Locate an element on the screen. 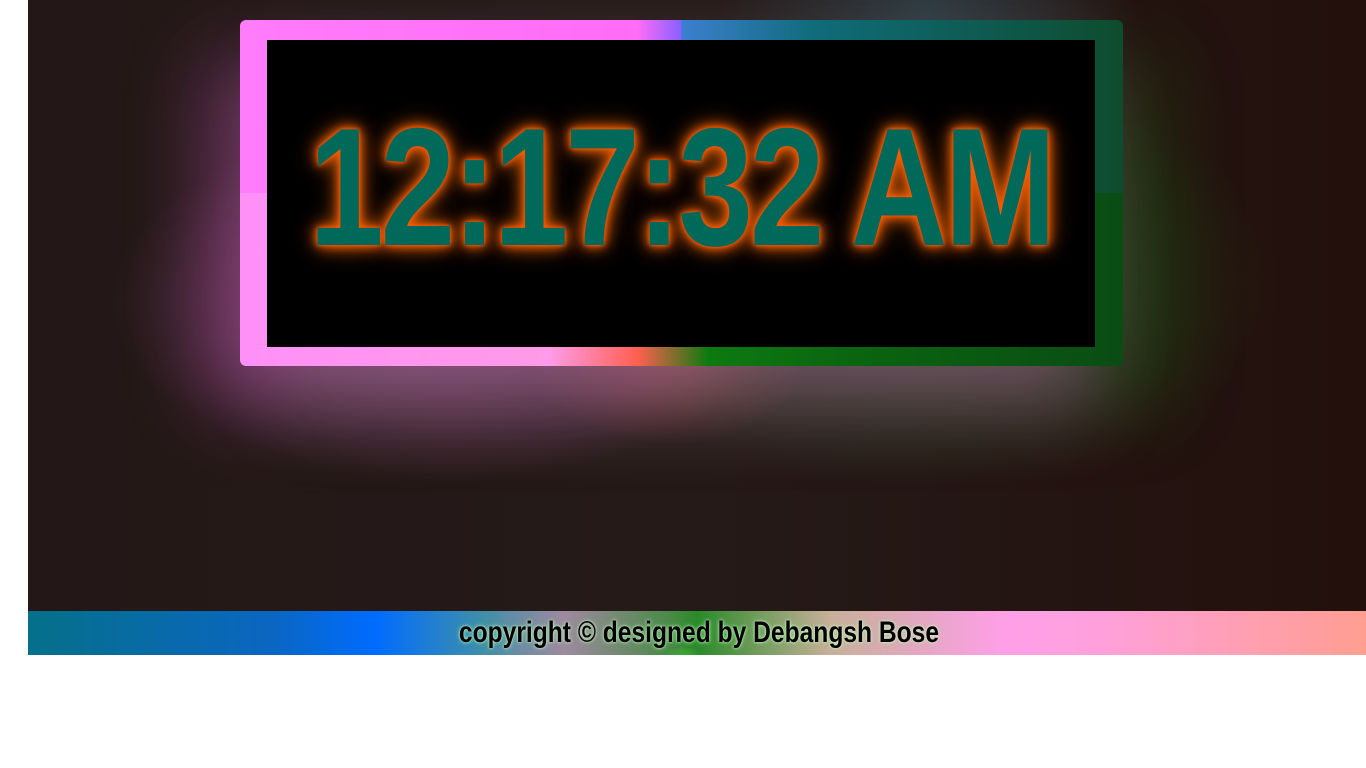 This screenshot has width=1366, height=768. time-readout: 12:17:32 AM is located at coordinates (682, 186).